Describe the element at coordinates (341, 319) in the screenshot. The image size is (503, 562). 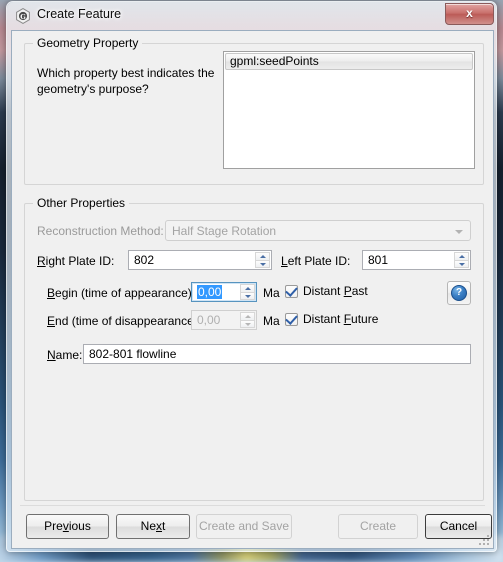
I see `distant-future-label: Distant Future` at that location.